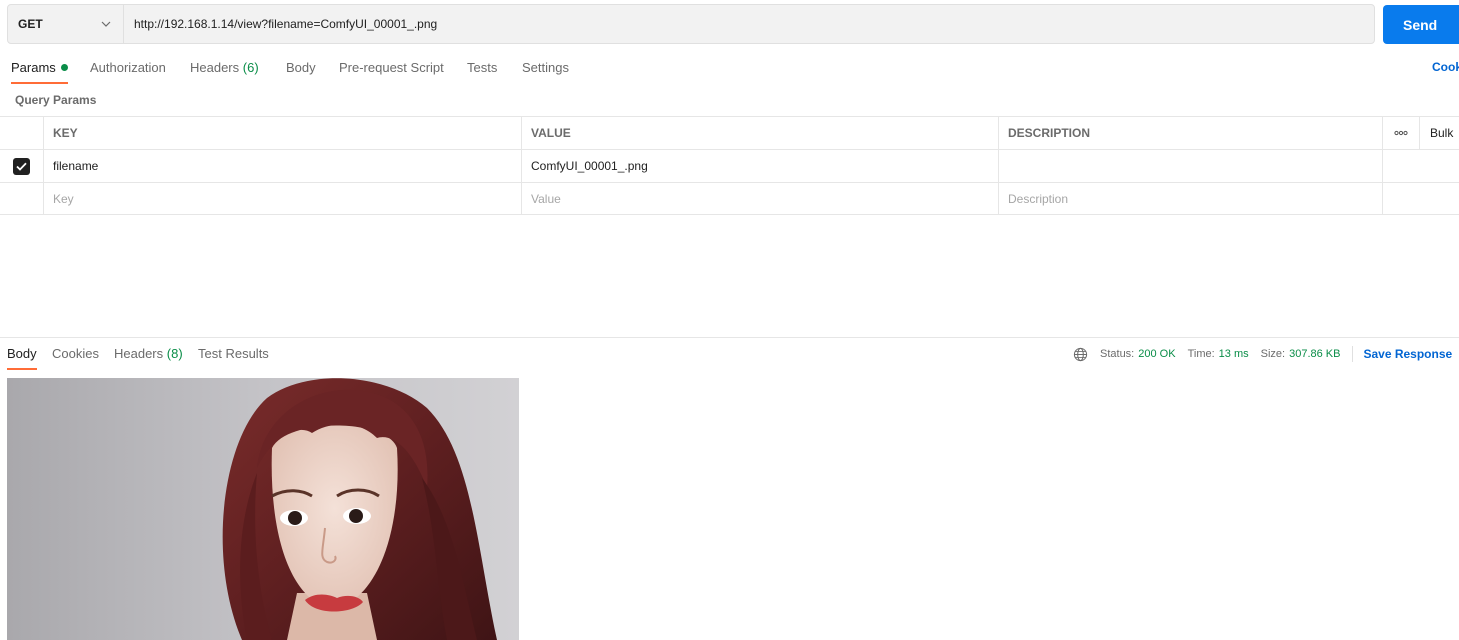 This screenshot has height=640, width=1459. What do you see at coordinates (1407, 354) in the screenshot?
I see `save-response-button: Save Response` at bounding box center [1407, 354].